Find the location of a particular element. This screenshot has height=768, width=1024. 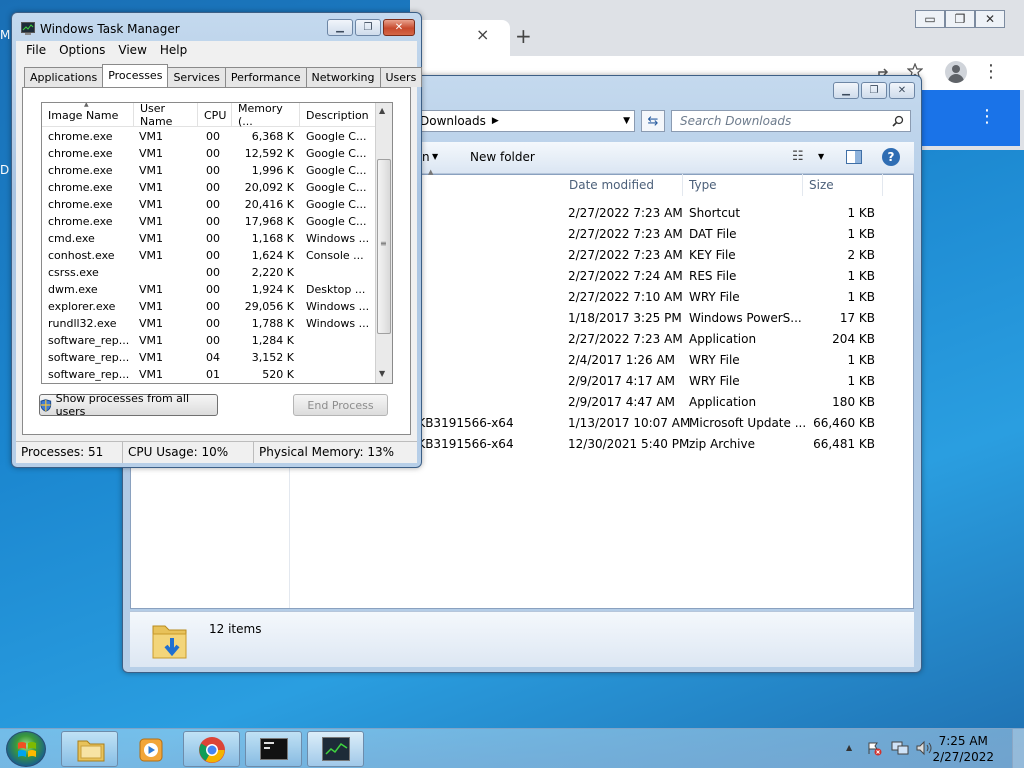

show-hidden-icons: ▲ is located at coordinates (849, 747).